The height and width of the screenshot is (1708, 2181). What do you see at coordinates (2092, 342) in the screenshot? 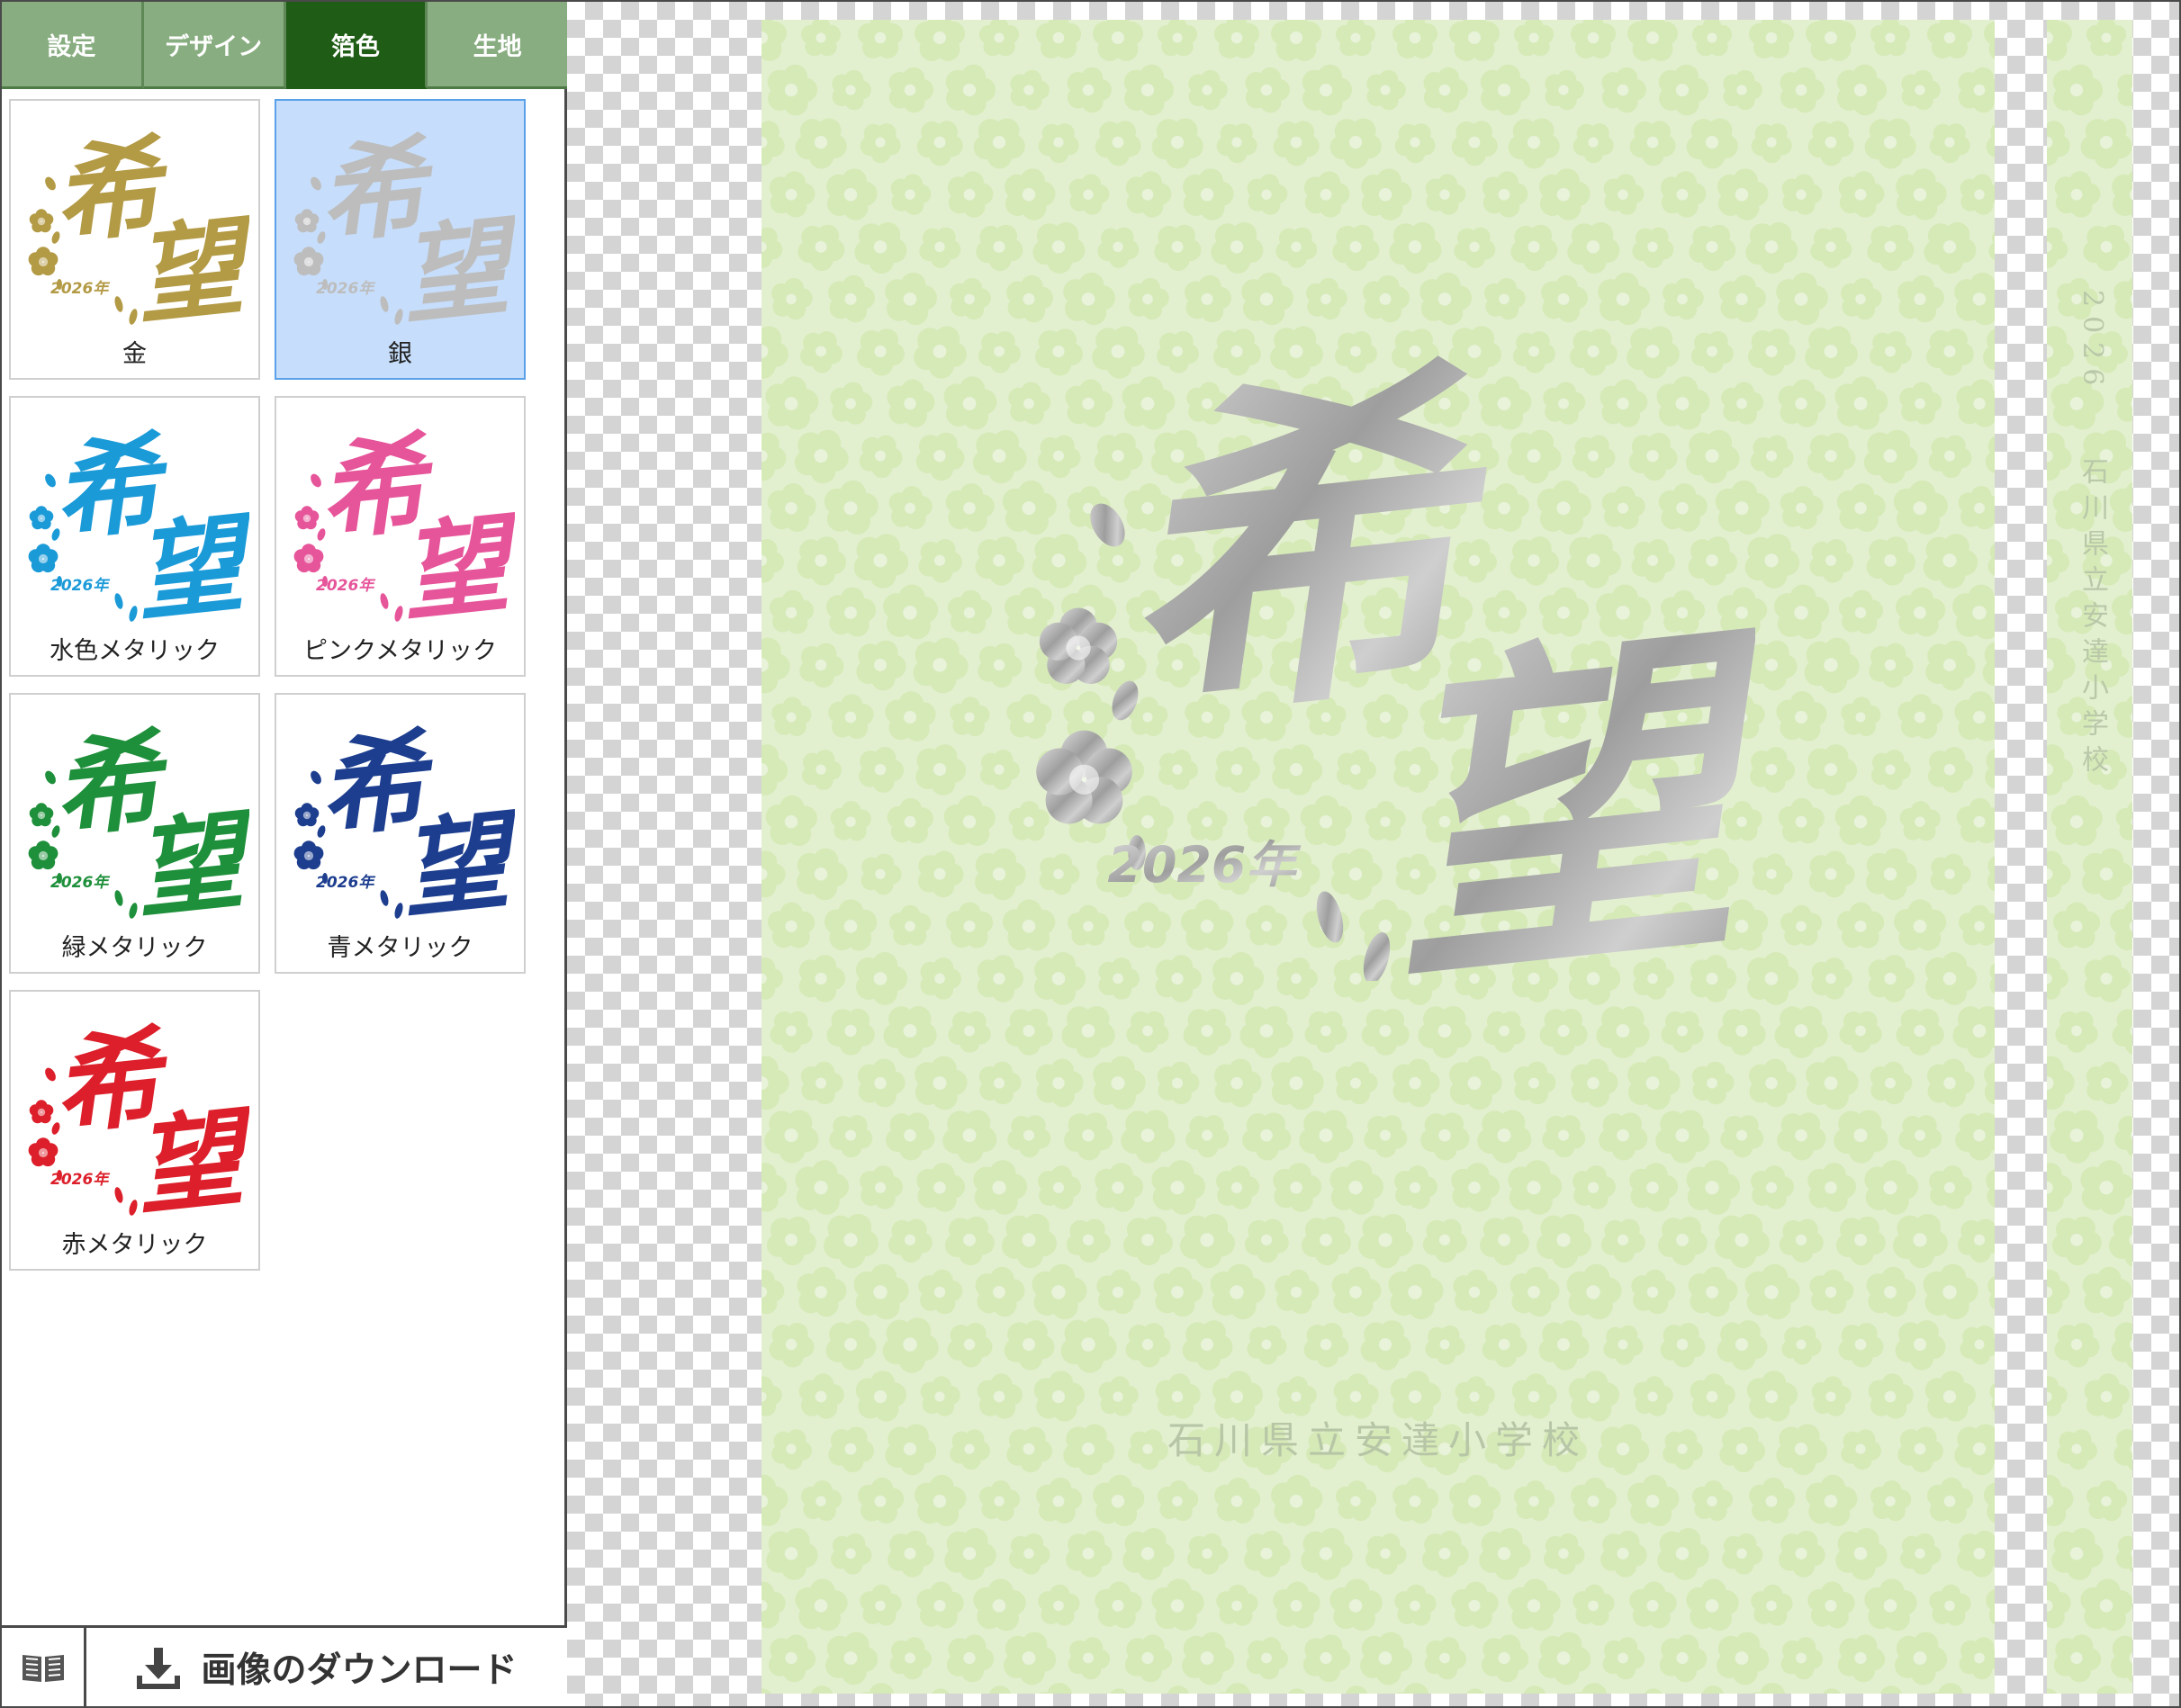
I see `spine-year: 2026` at bounding box center [2092, 342].